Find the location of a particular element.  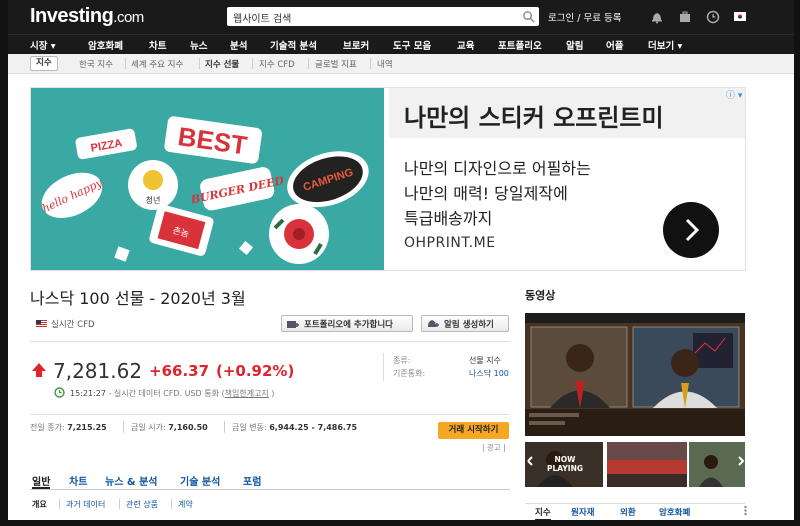

video-thumb-image is located at coordinates (717, 464).